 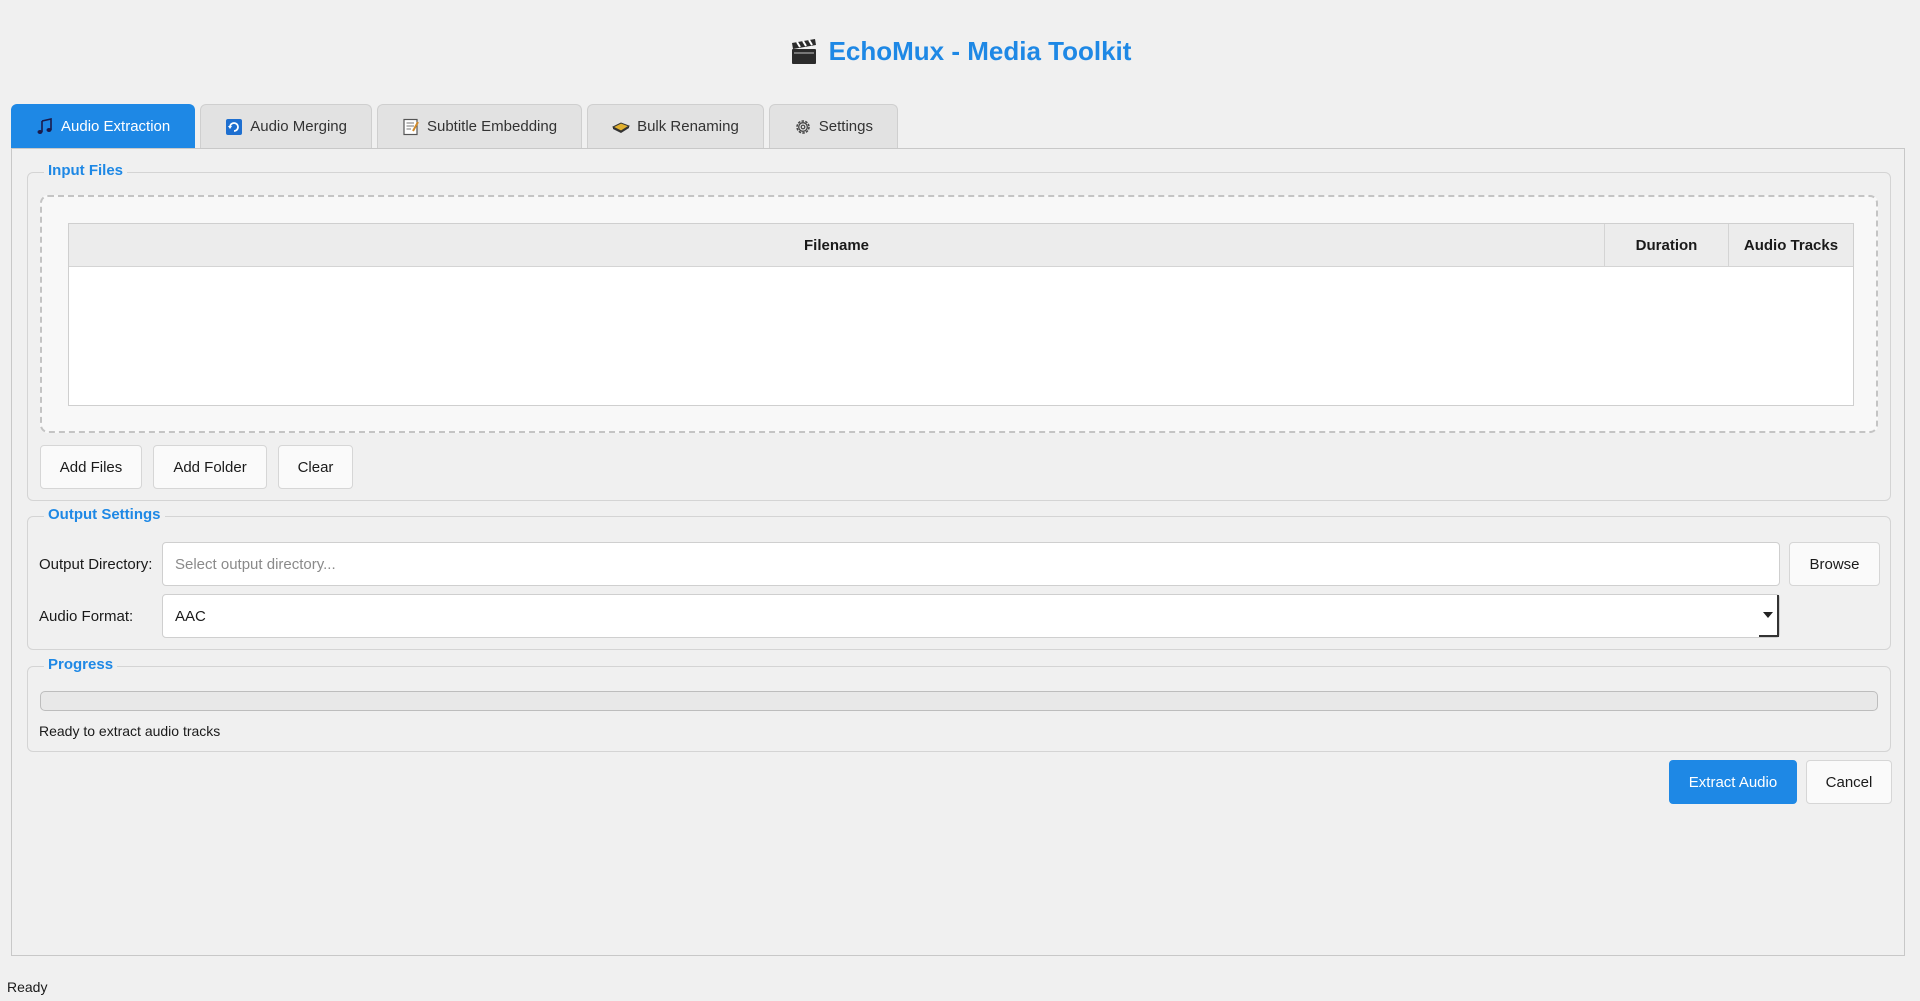 I want to click on folder-icon, so click(x=621, y=127).